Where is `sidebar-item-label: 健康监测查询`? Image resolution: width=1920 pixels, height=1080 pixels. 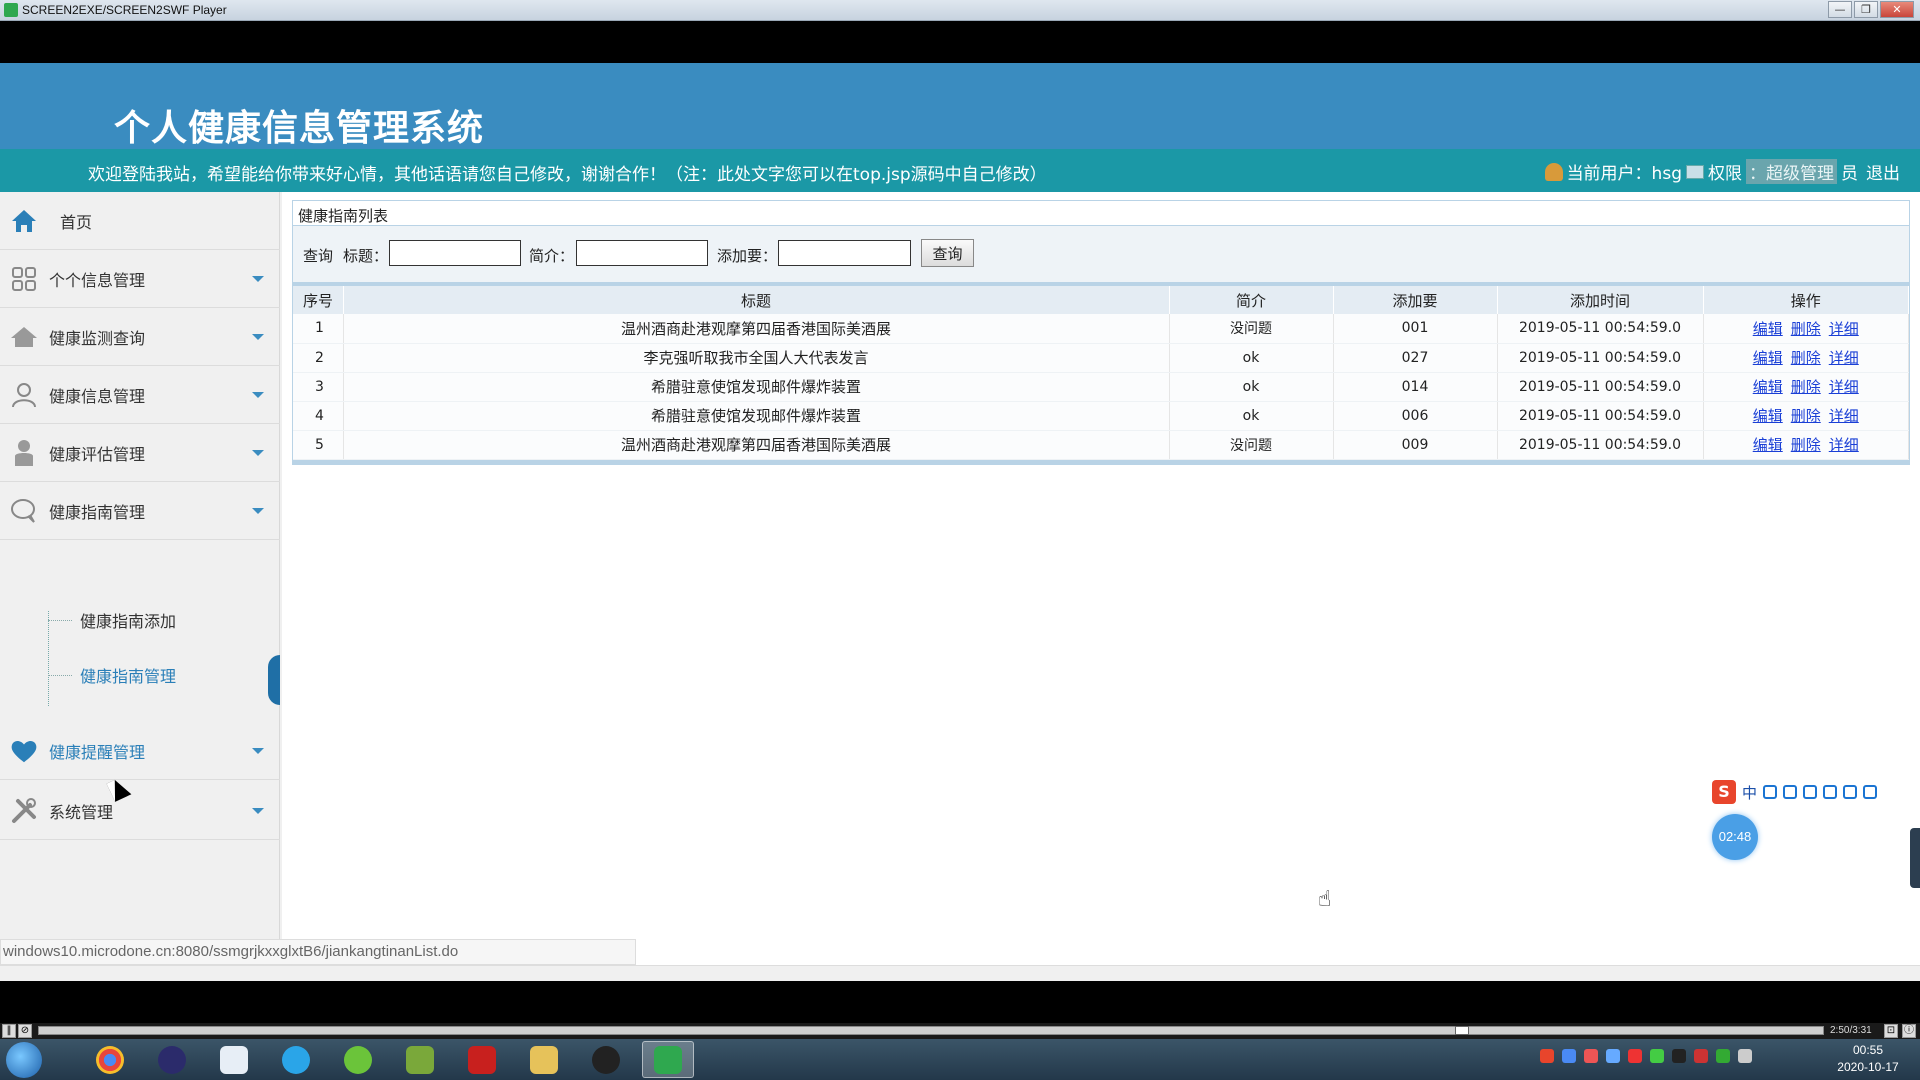
sidebar-item-label: 健康监测查询 is located at coordinates (97, 338).